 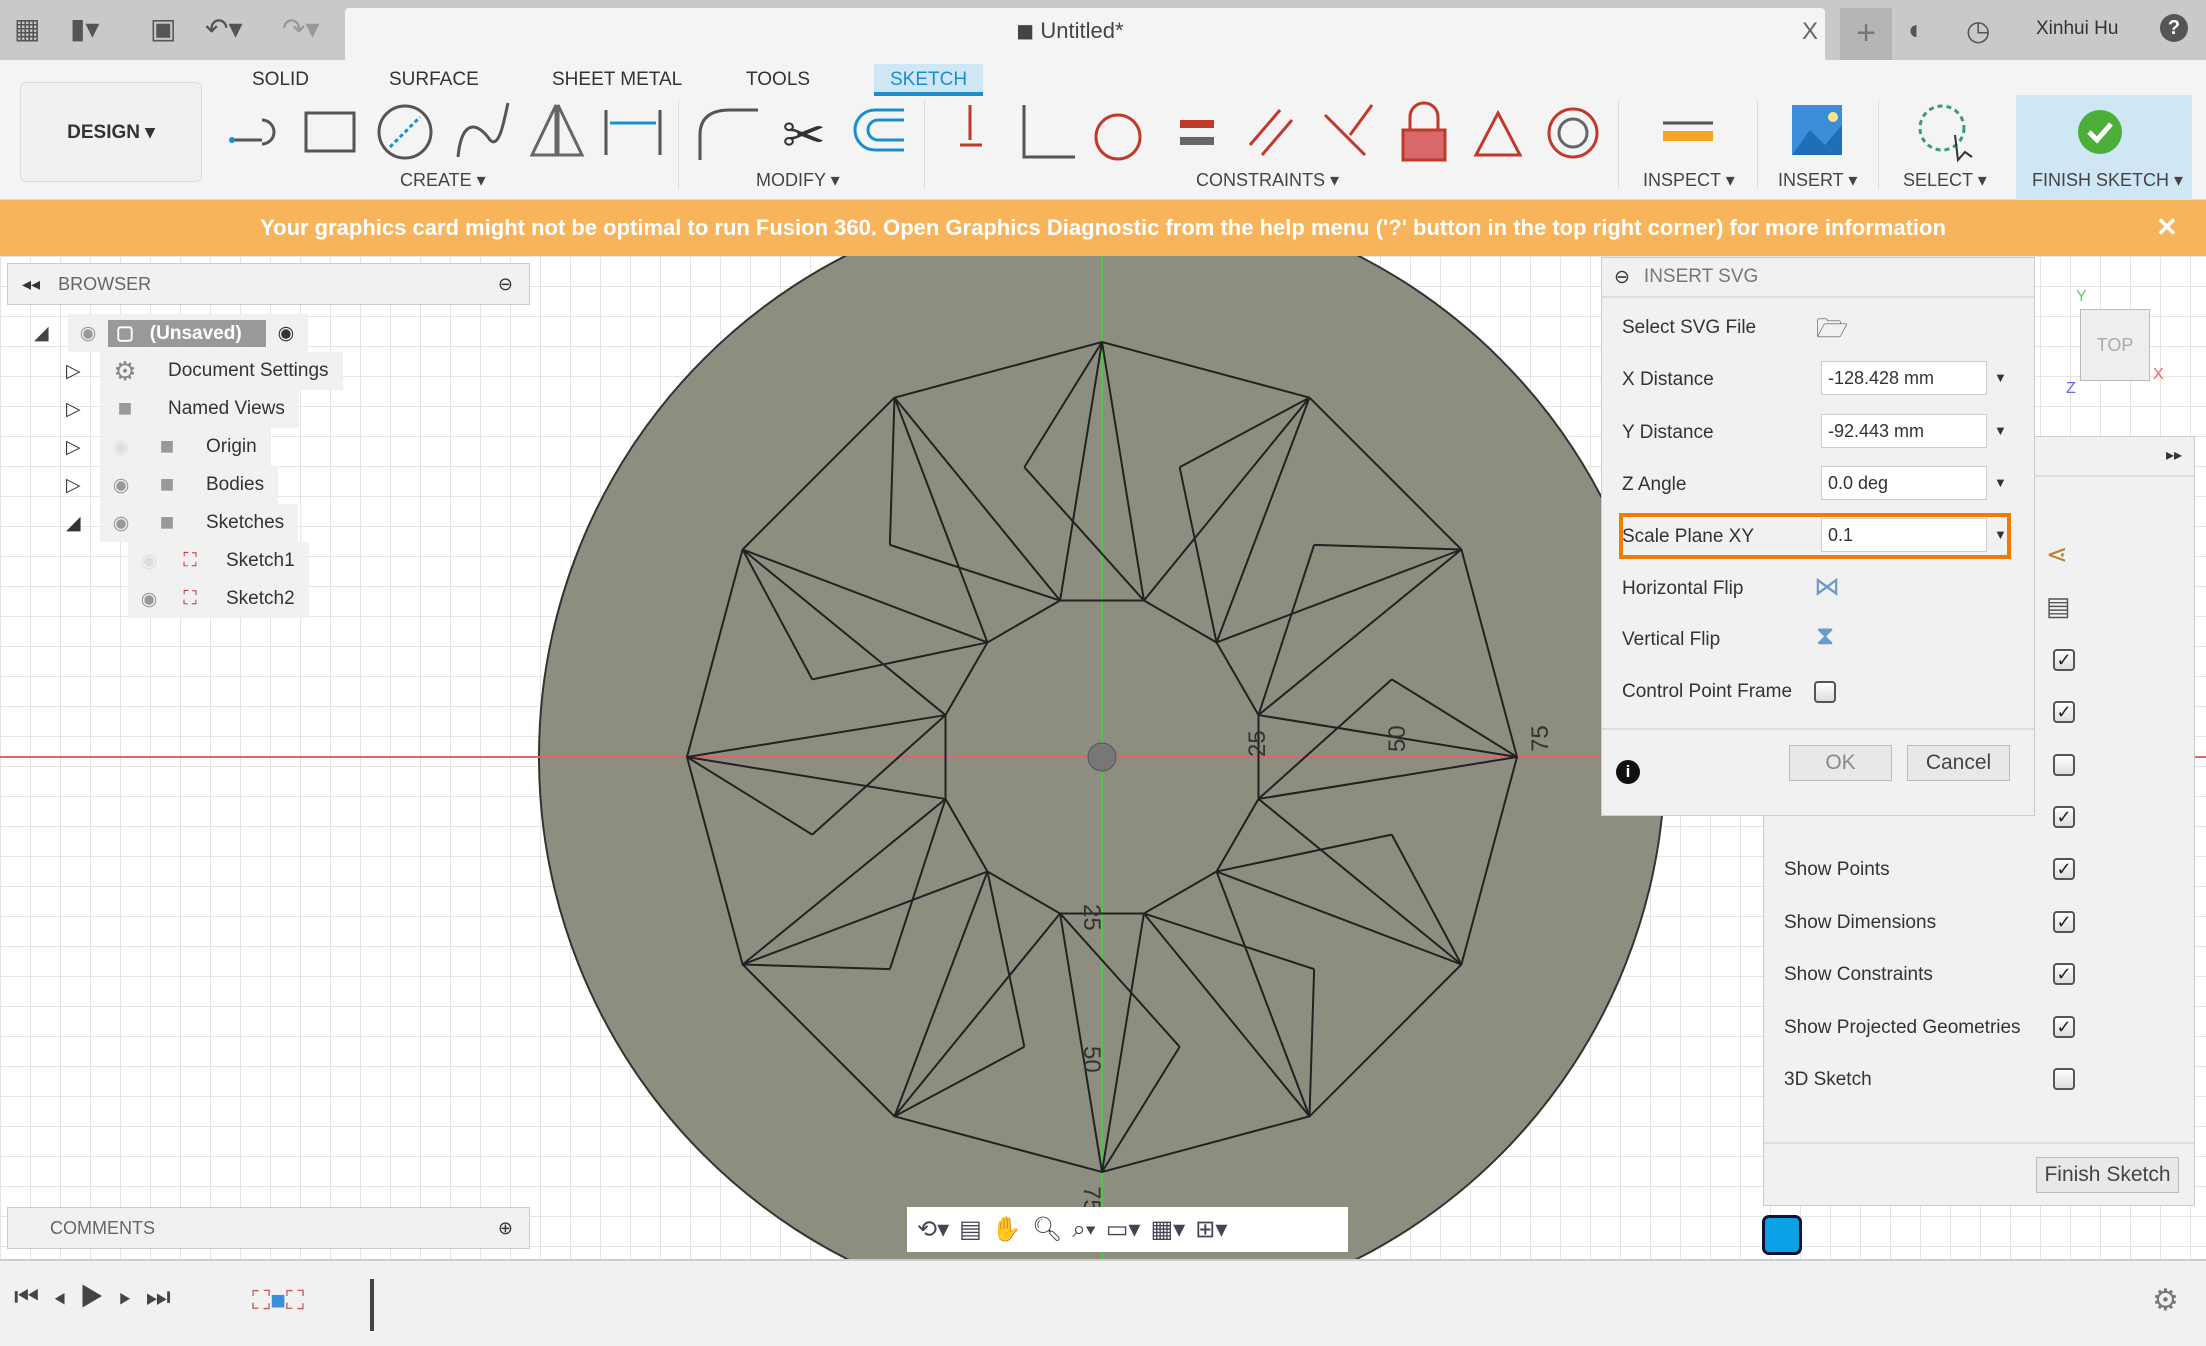 What do you see at coordinates (970, 1229) in the screenshot?
I see `look-at-icon: ▤` at bounding box center [970, 1229].